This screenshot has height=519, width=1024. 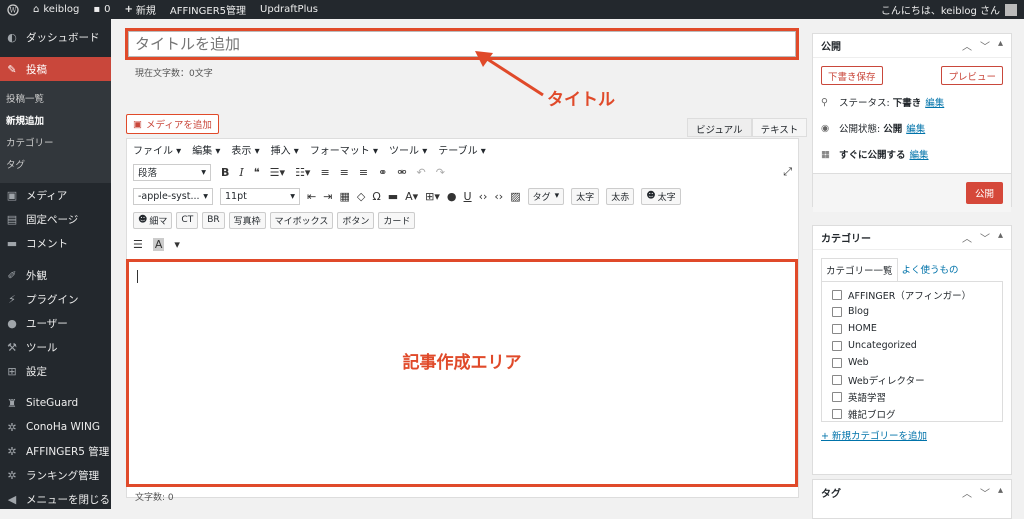 I want to click on html-icon: ‹›, so click(x=498, y=196).